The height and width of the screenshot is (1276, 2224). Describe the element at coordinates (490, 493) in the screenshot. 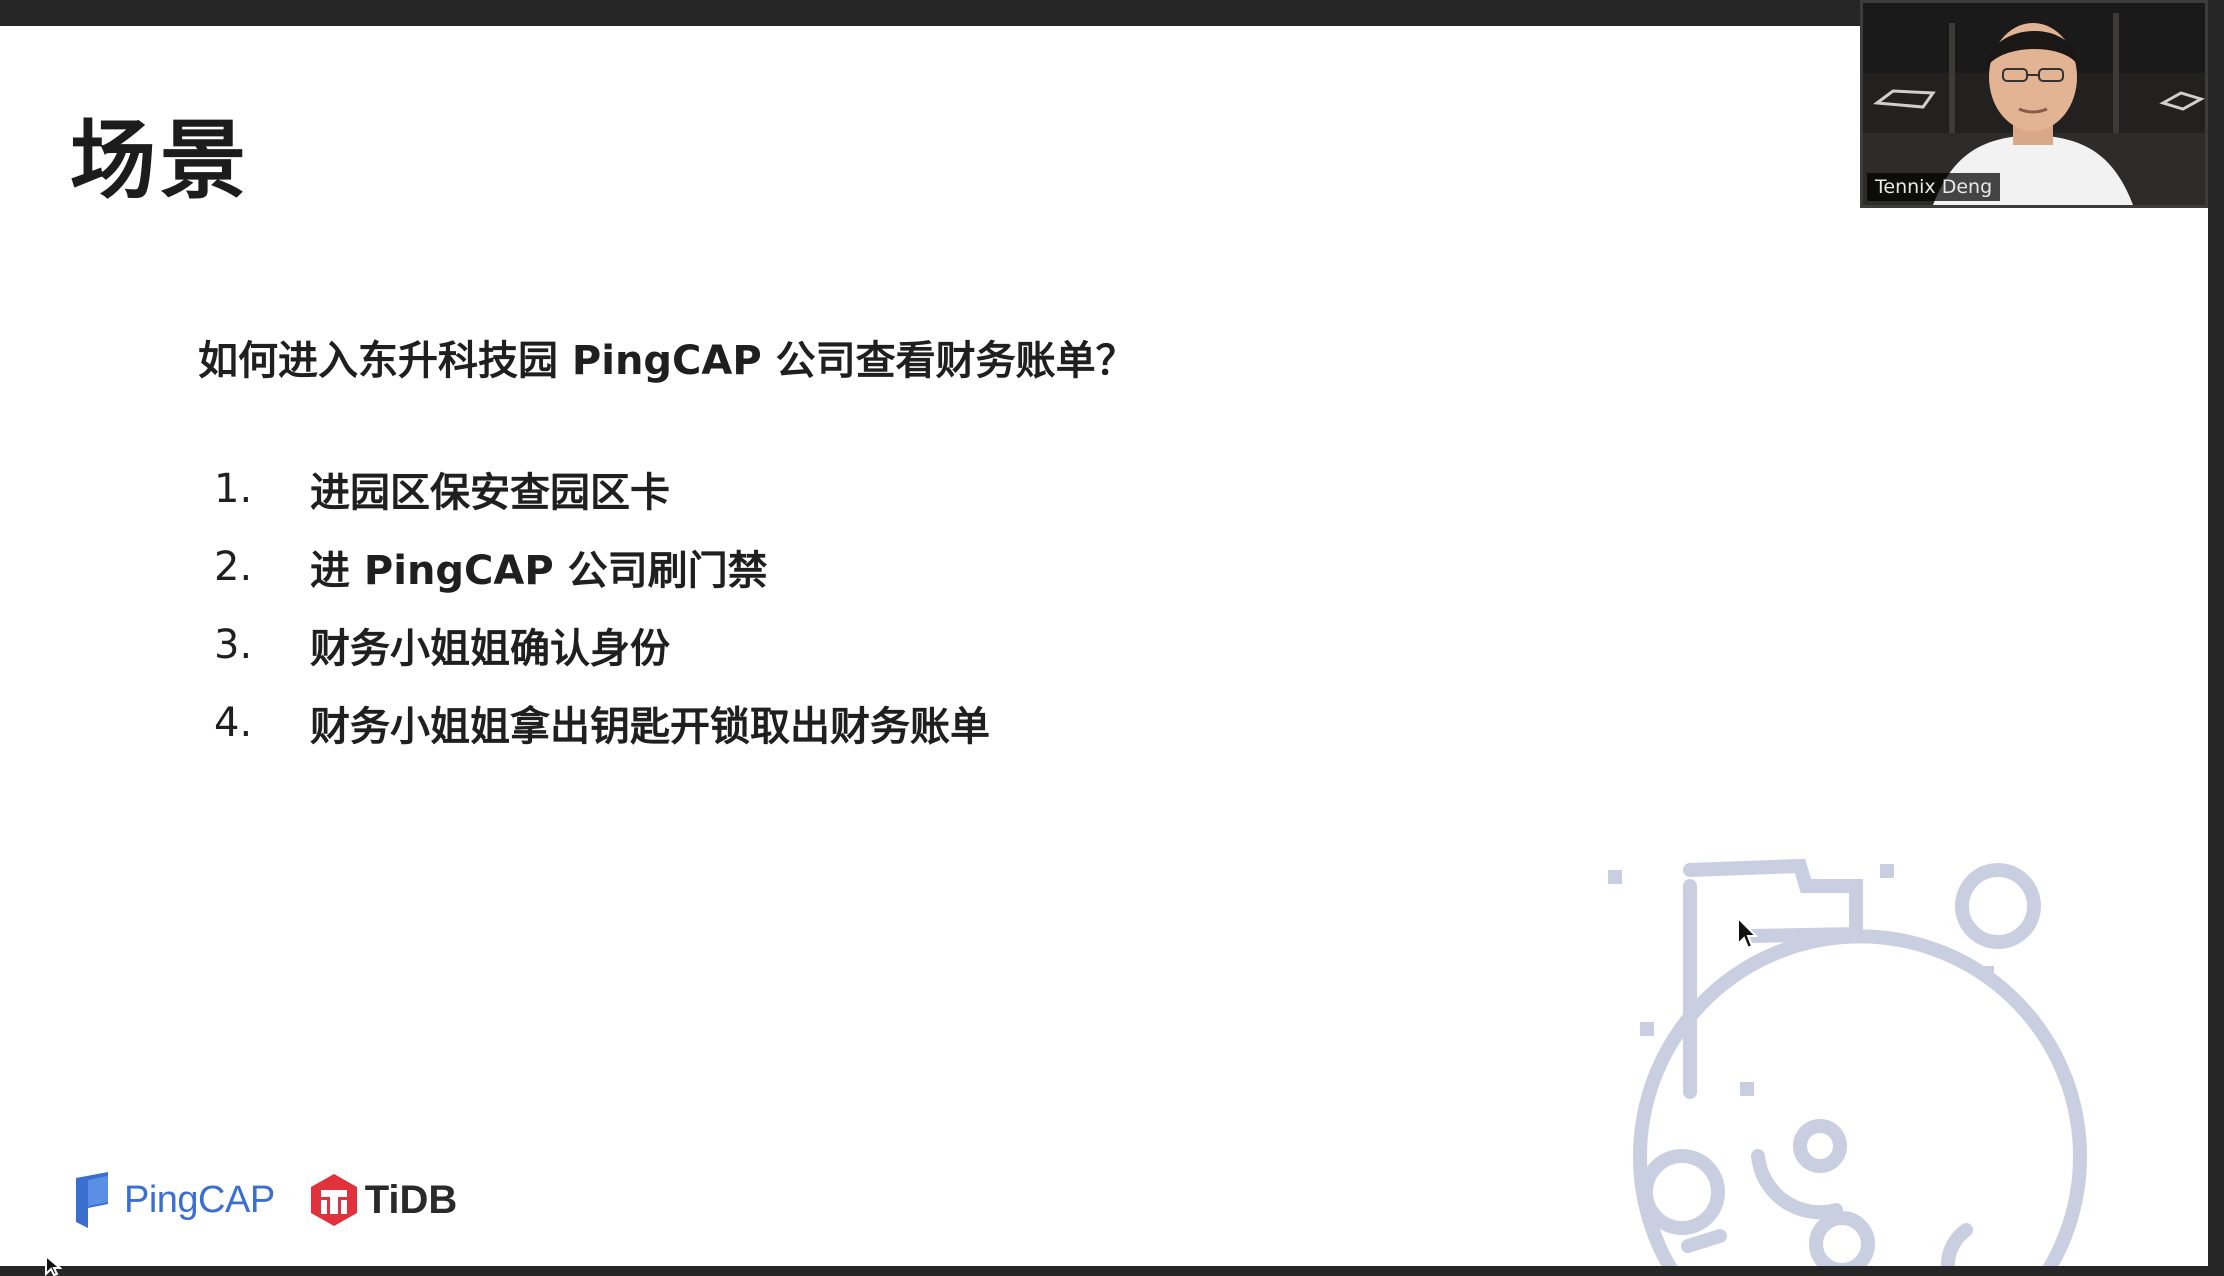

I see `step-text: 进园区保安查园区卡` at that location.